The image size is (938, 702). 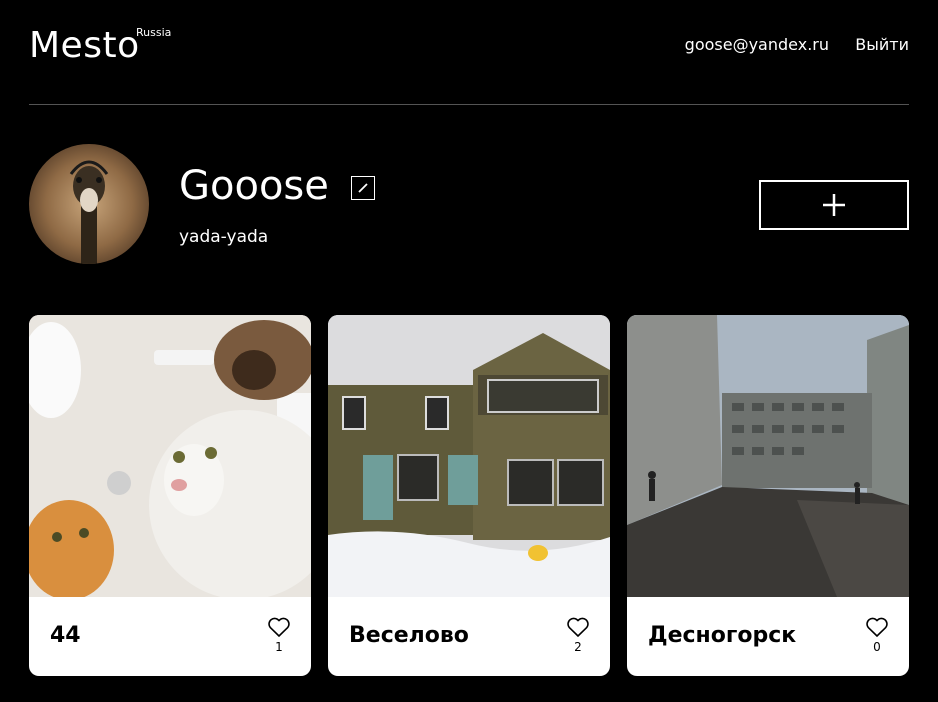 I want to click on logo: Mesto, so click(x=84, y=45).